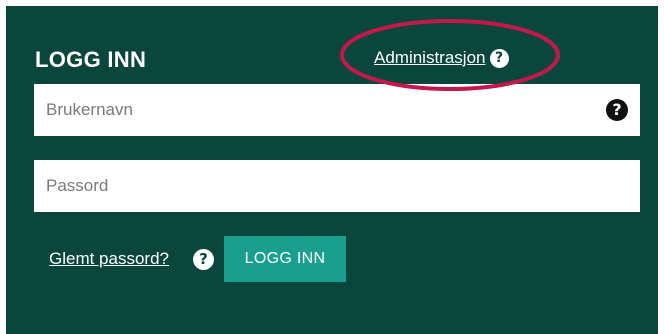 The height and width of the screenshot is (334, 664). I want to click on administration-link: Administrasjon ?, so click(441, 58).